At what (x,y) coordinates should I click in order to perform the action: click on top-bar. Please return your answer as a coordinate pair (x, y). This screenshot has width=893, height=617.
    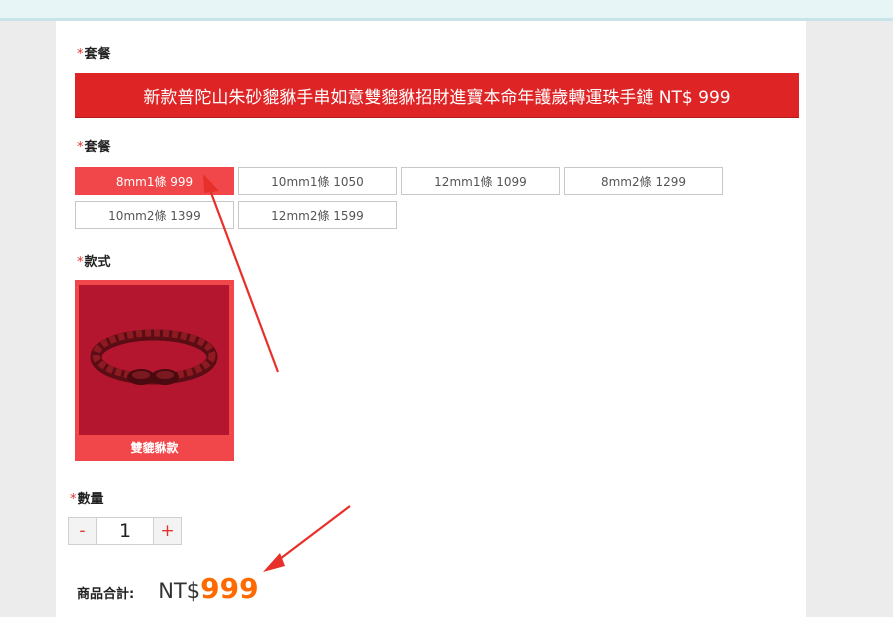
    Looking at the image, I should click on (446, 10).